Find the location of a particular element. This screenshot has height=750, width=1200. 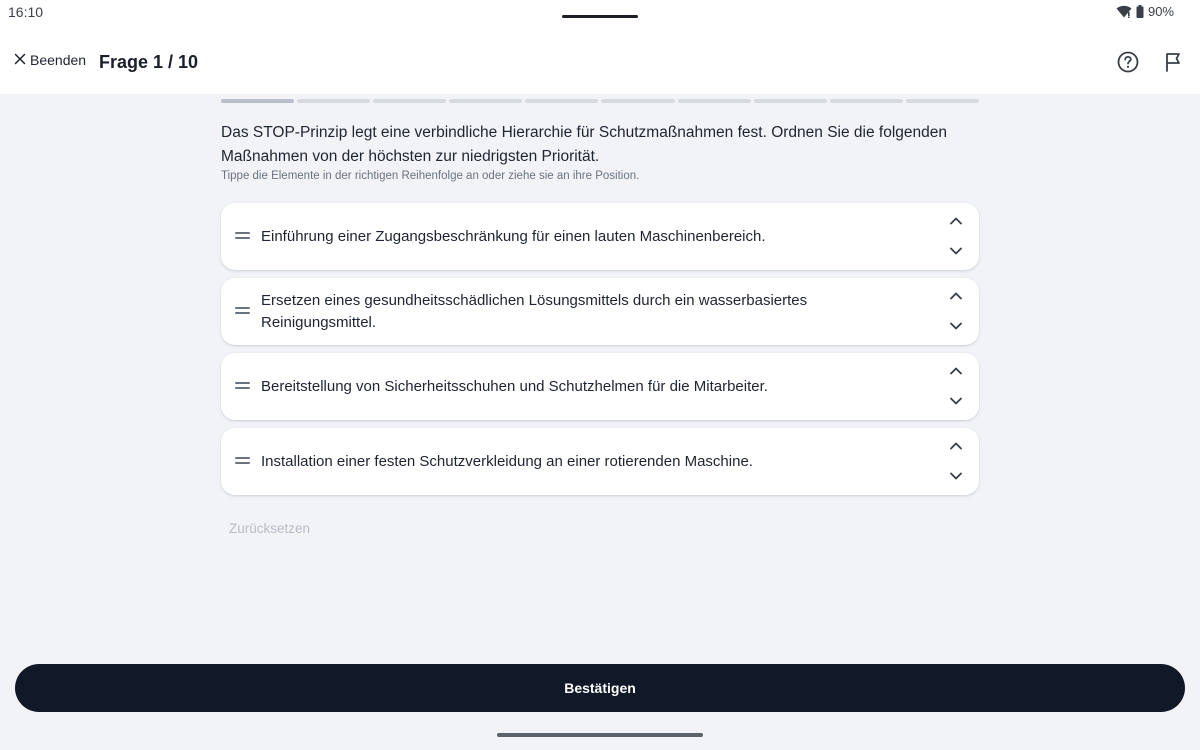

status-time: 16:10 is located at coordinates (26, 12).